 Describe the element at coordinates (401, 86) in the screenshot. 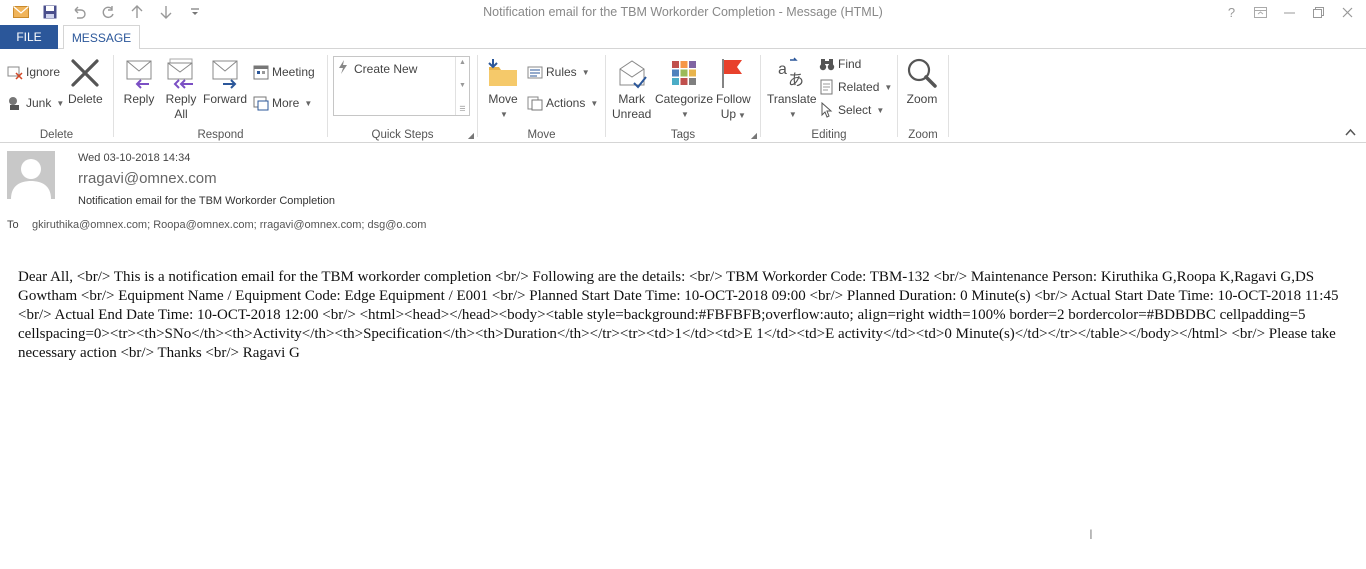

I see `quick-steps-gallery: Create New ▲ ▼ ☰` at that location.